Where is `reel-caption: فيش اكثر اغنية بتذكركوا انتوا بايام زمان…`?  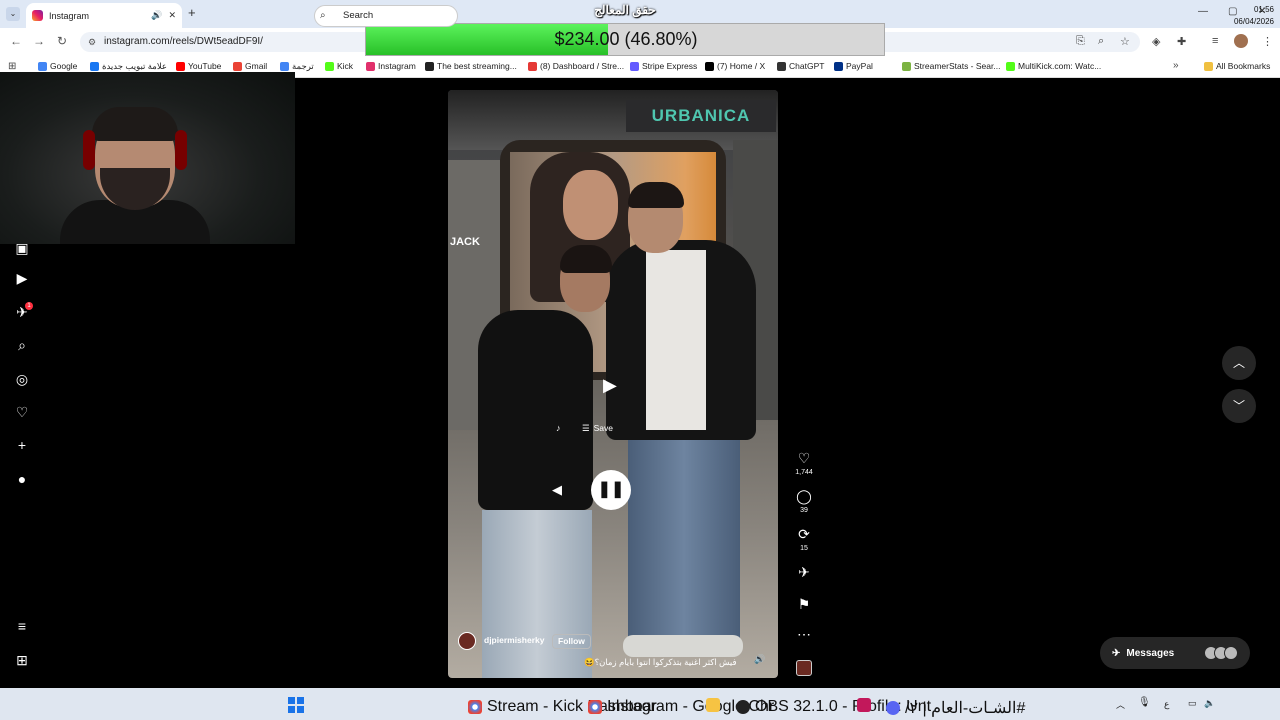
reel-caption: فيش اكثر اغنية بتذكركوا انتوا بايام زمان… is located at coordinates (660, 662).